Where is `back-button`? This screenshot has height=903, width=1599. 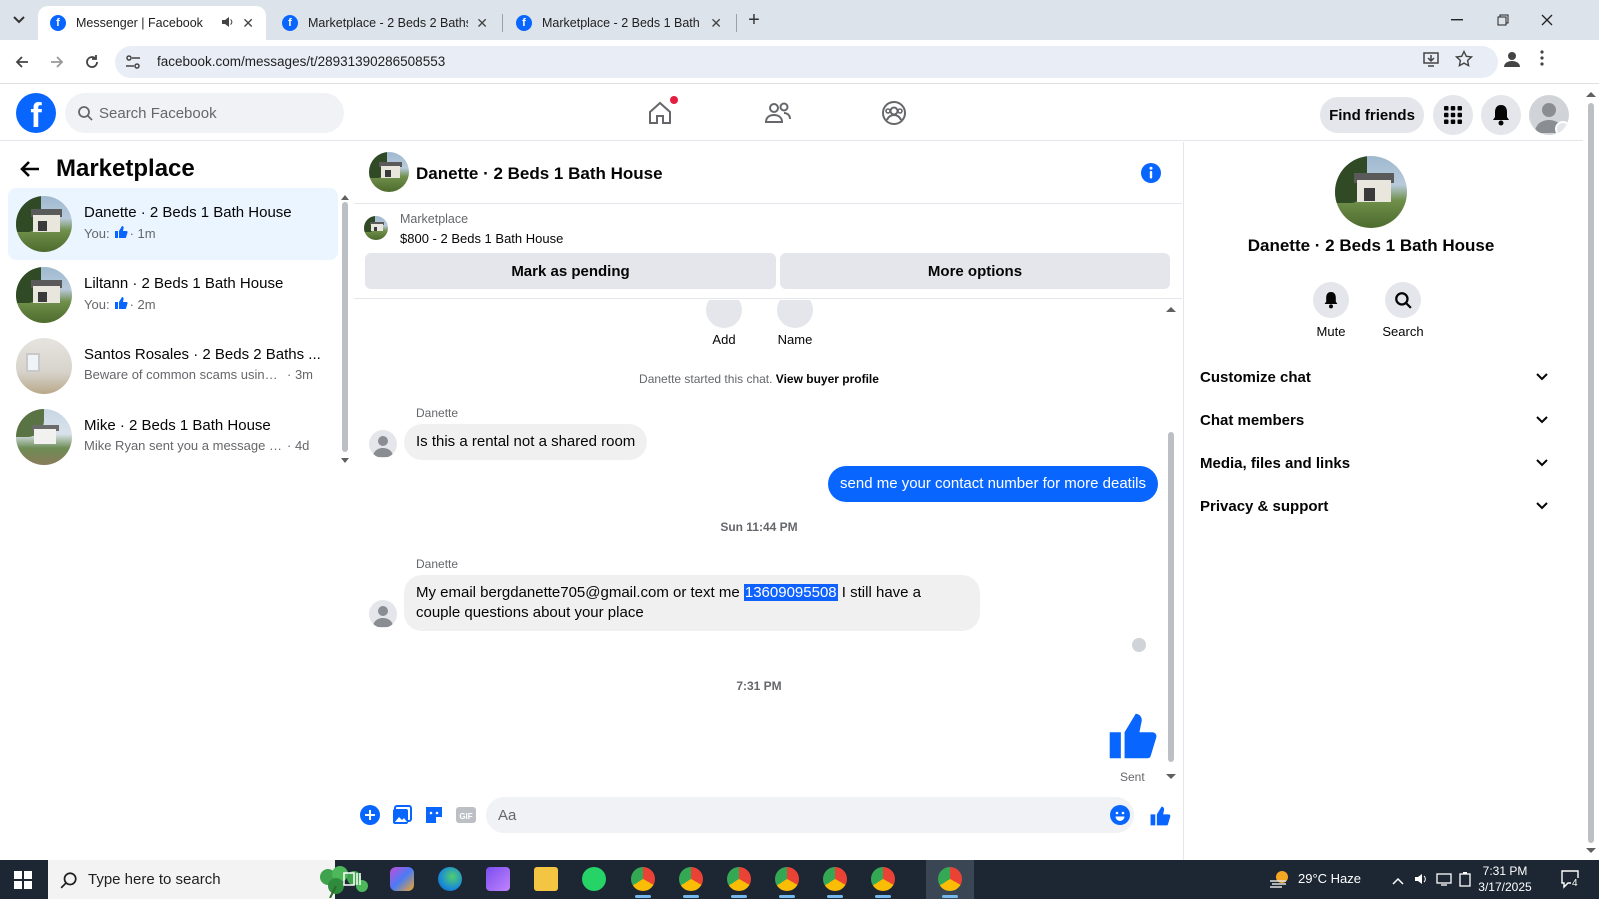 back-button is located at coordinates (22, 62).